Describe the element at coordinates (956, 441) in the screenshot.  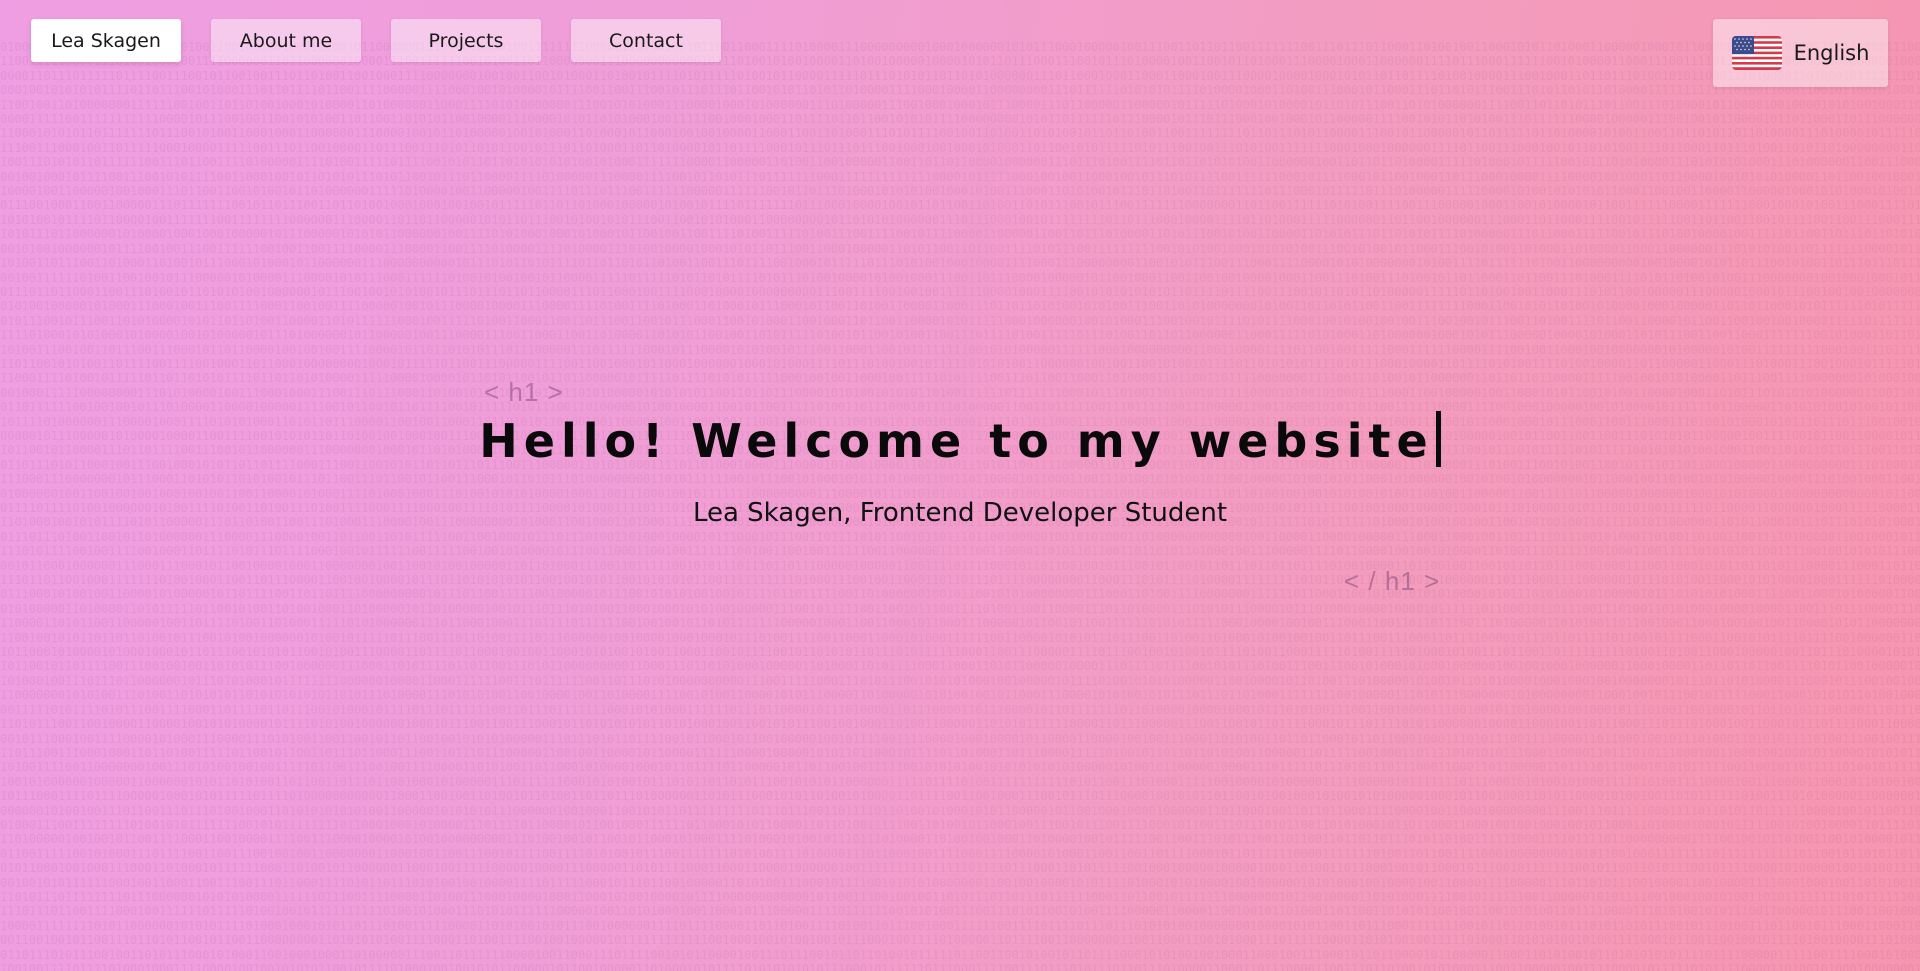
I see `hero-headline-text: Hello! Welcome to my website` at that location.